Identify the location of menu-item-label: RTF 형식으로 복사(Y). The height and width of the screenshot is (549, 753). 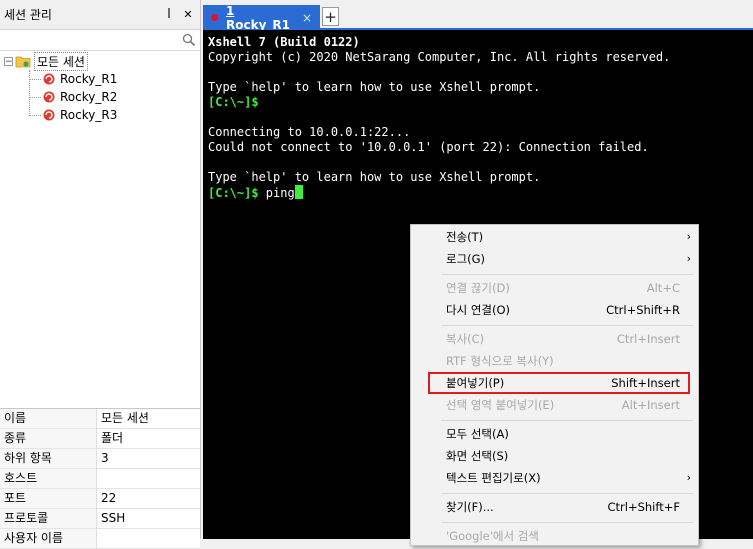
(500, 361).